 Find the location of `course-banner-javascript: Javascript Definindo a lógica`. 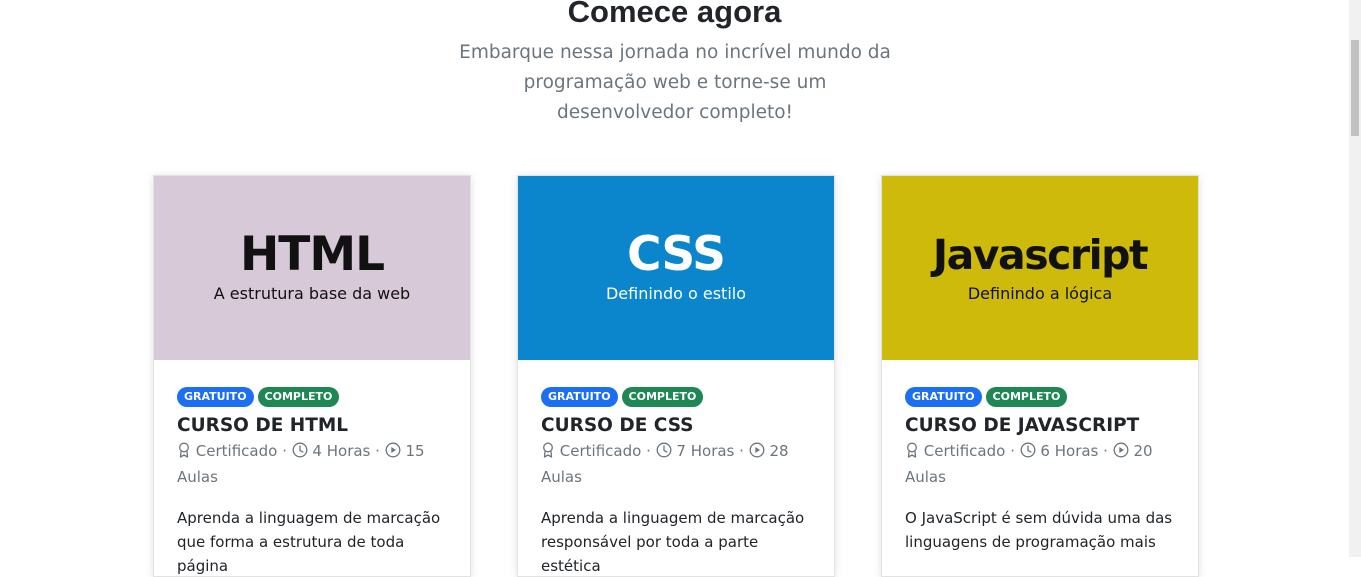

course-banner-javascript: Javascript Definindo a lógica is located at coordinates (1040, 268).